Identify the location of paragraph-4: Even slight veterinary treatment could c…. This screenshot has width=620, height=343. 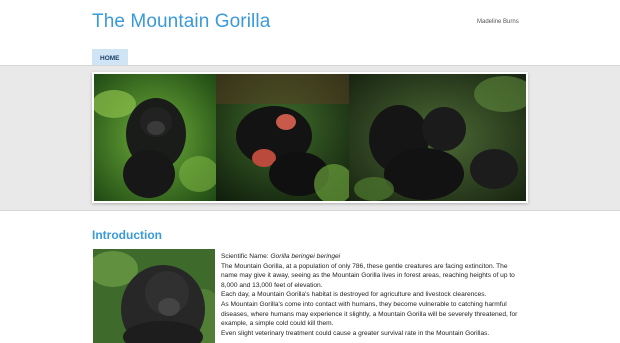
(355, 333).